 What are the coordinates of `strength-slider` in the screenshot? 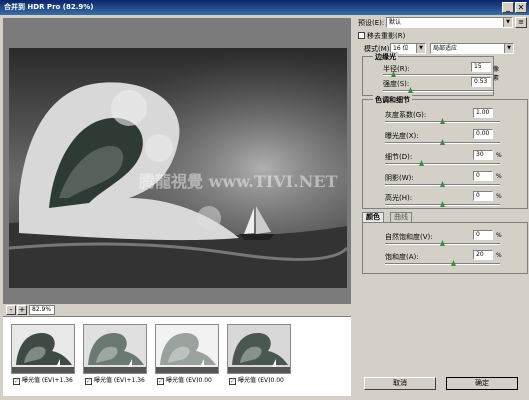 It's located at (438, 90).